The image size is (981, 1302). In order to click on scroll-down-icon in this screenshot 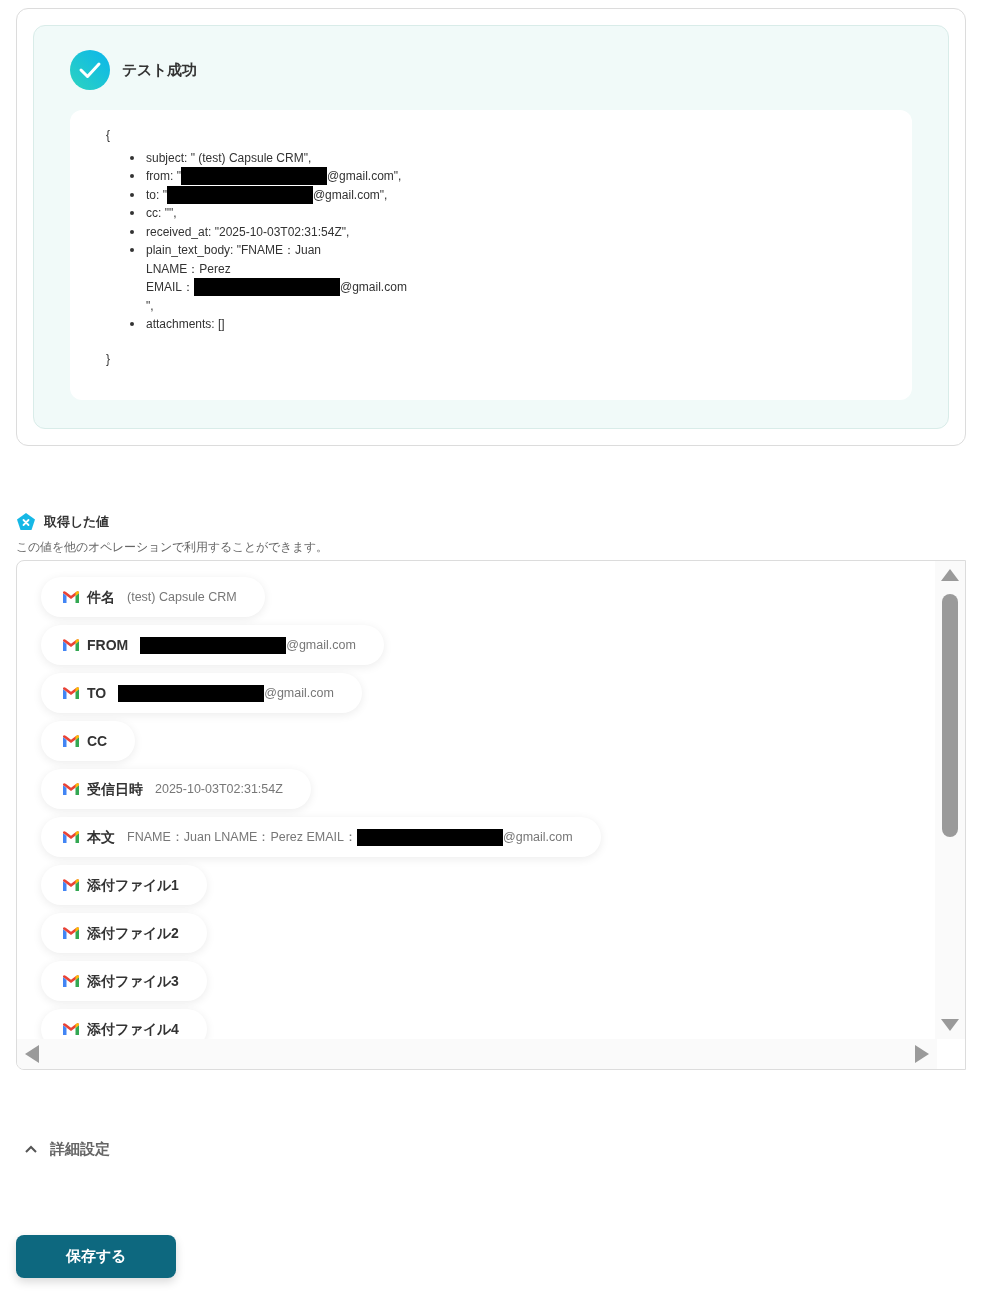, I will do `click(950, 1025)`.